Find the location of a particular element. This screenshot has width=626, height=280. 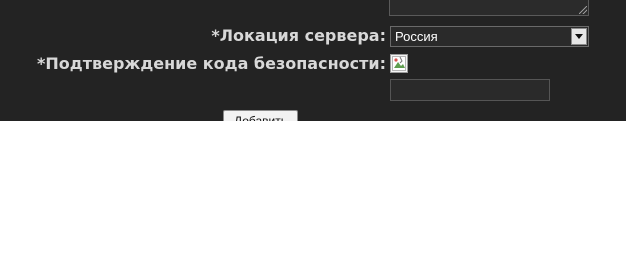

chevron-down-icon is located at coordinates (579, 36).